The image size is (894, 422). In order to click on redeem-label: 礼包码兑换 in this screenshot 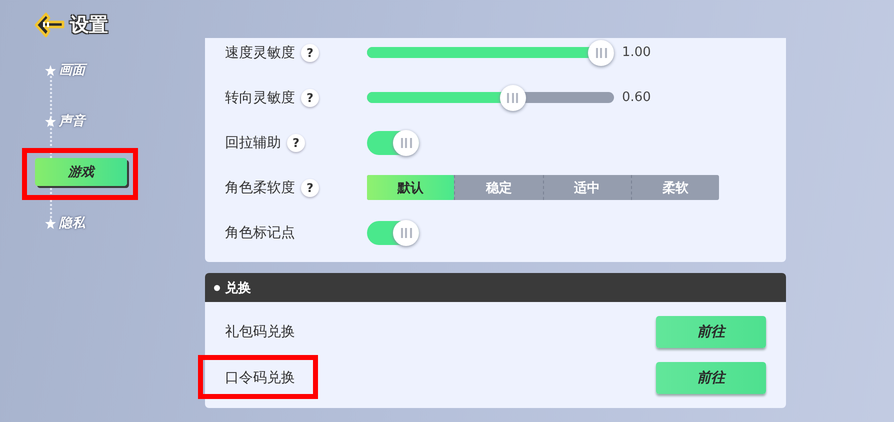, I will do `click(260, 332)`.